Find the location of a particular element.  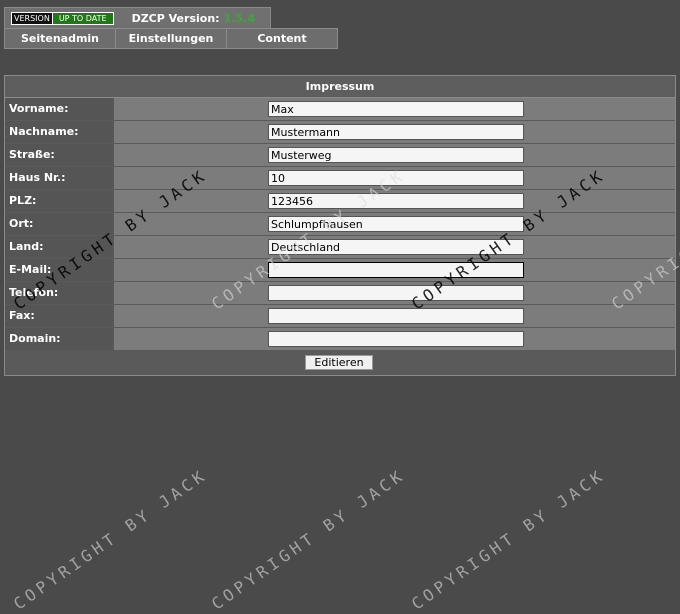

land-input is located at coordinates (396, 247).